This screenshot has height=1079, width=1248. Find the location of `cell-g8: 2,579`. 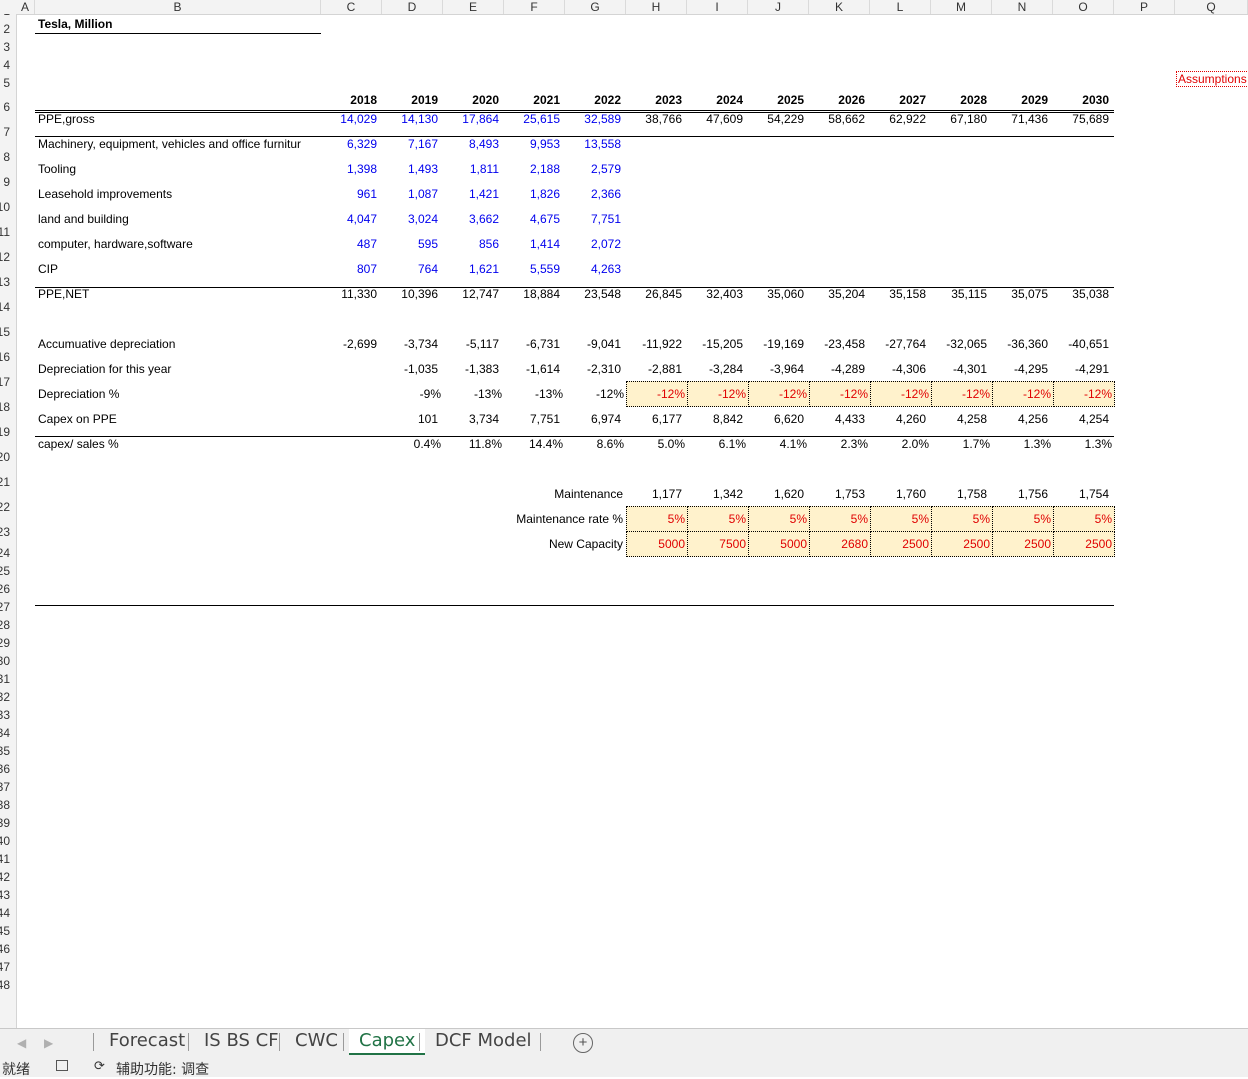

cell-g8: 2,579 is located at coordinates (606, 169).